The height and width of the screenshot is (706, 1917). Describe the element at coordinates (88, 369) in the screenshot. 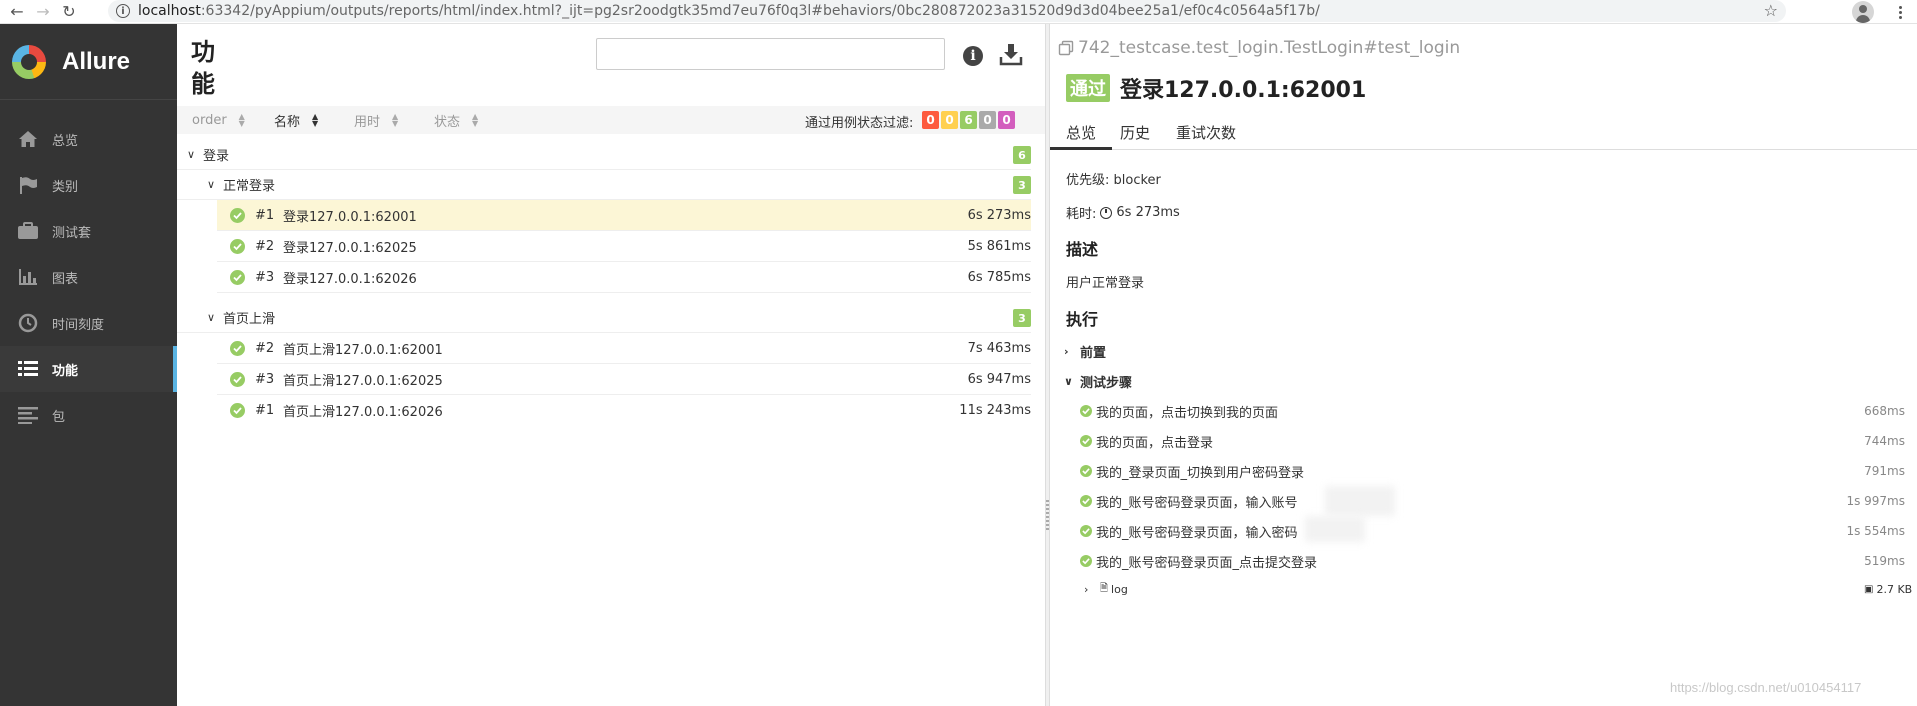

I see `sidebar-item-behaviors: 功能` at that location.